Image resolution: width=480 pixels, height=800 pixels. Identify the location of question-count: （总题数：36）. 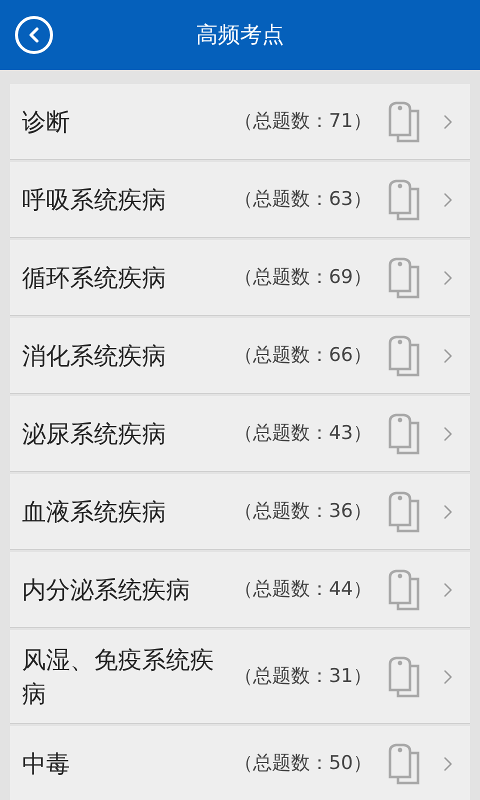
(303, 511).